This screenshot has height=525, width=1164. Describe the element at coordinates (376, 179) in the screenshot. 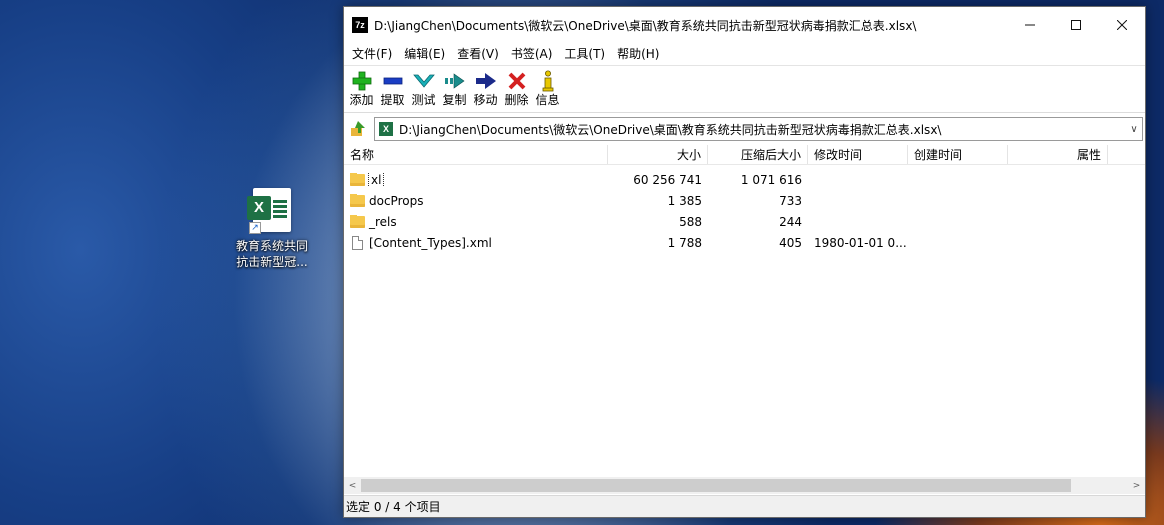

I see `file-name: xl` at that location.